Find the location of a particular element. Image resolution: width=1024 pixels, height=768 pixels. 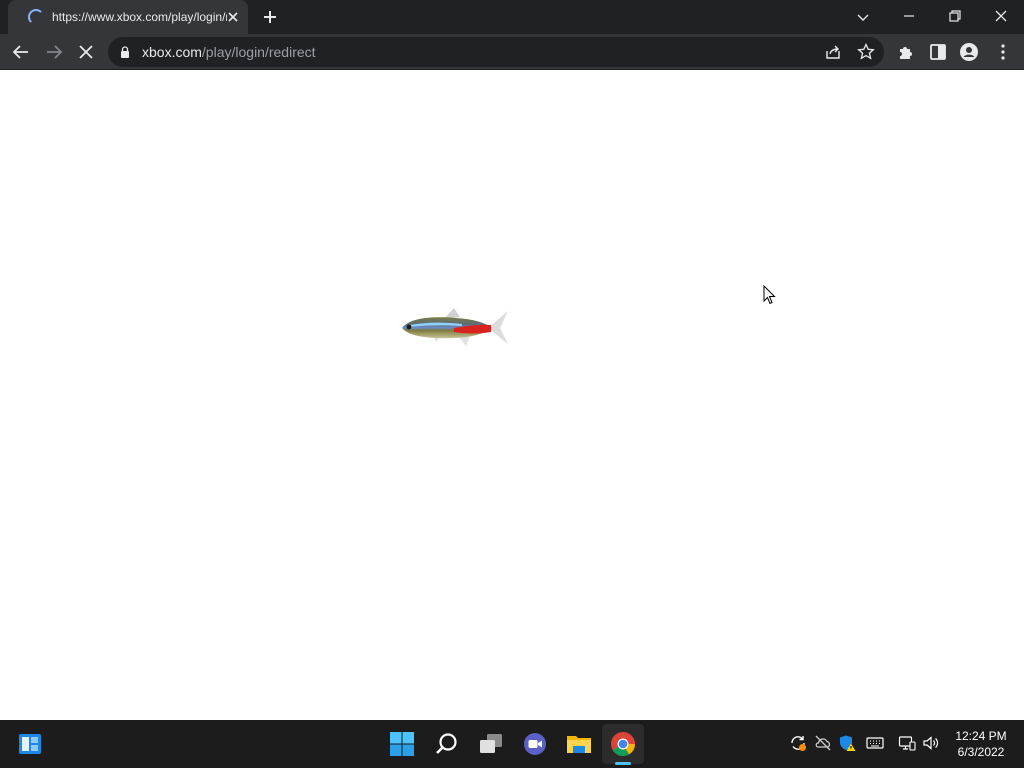

kebab-menu-icon is located at coordinates (1003, 52).